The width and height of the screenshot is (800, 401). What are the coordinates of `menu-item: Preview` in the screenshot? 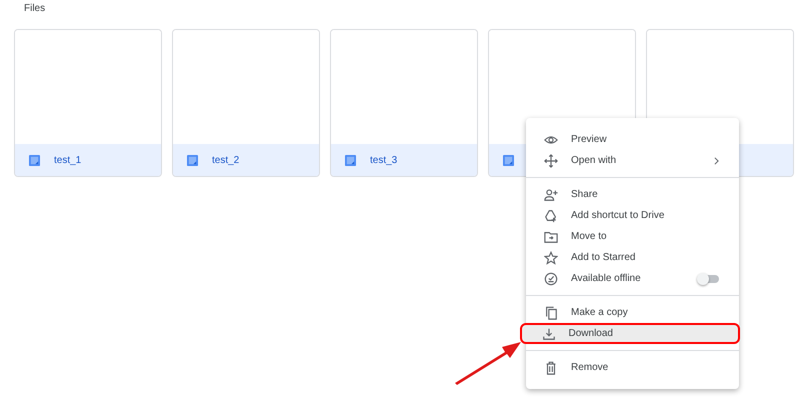 It's located at (632, 139).